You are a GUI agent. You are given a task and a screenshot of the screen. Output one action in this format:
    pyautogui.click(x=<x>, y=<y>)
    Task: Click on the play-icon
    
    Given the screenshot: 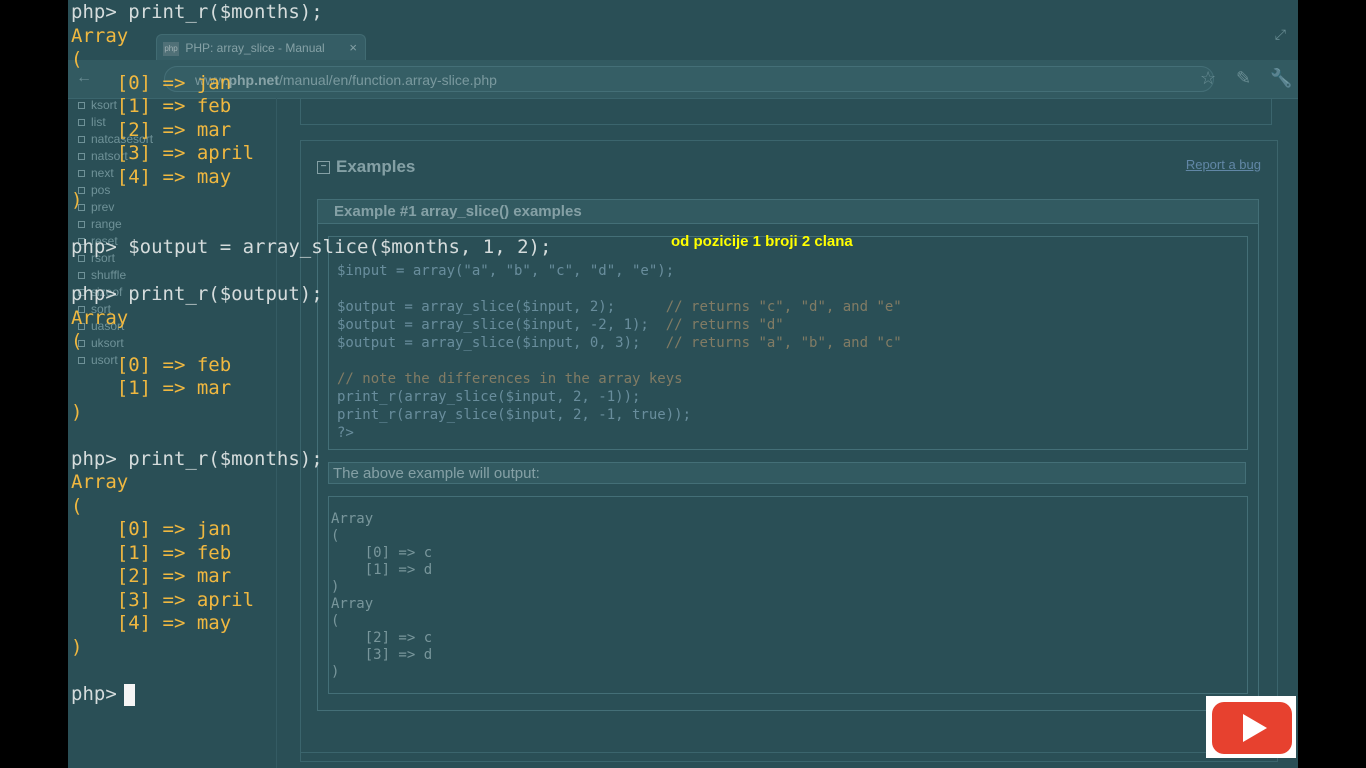 What is the action you would take?
    pyautogui.click(x=1252, y=728)
    